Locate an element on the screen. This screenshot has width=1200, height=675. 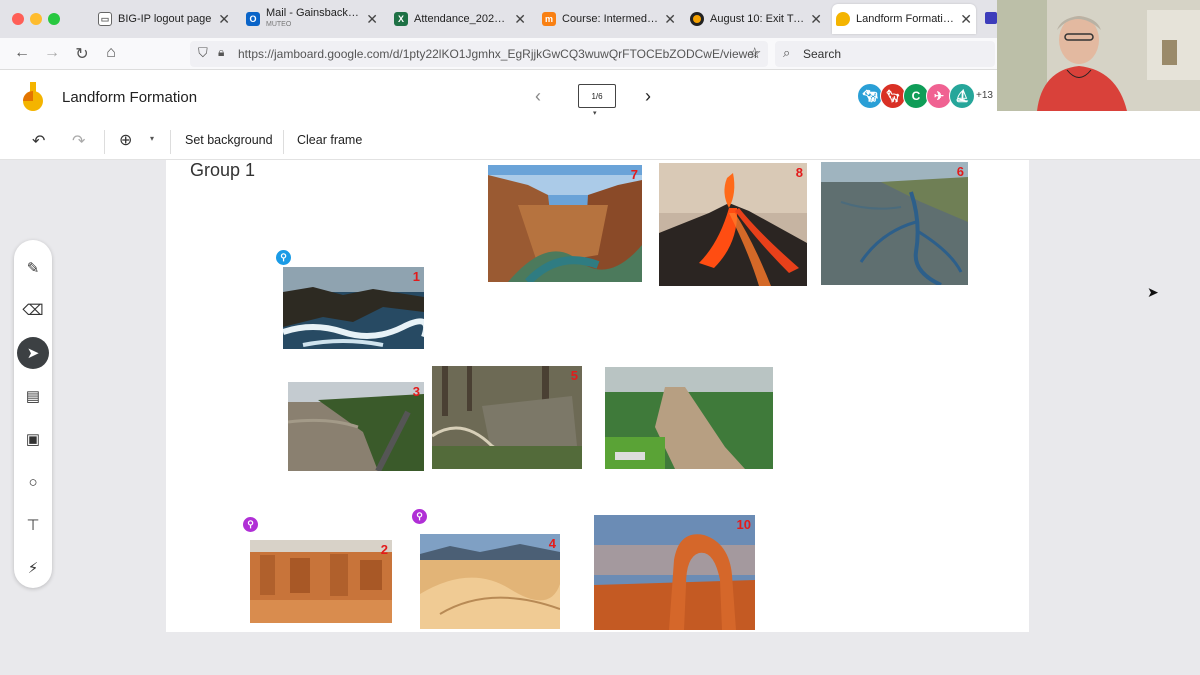
image-number-label: 1 is located at coordinates (416, 276).